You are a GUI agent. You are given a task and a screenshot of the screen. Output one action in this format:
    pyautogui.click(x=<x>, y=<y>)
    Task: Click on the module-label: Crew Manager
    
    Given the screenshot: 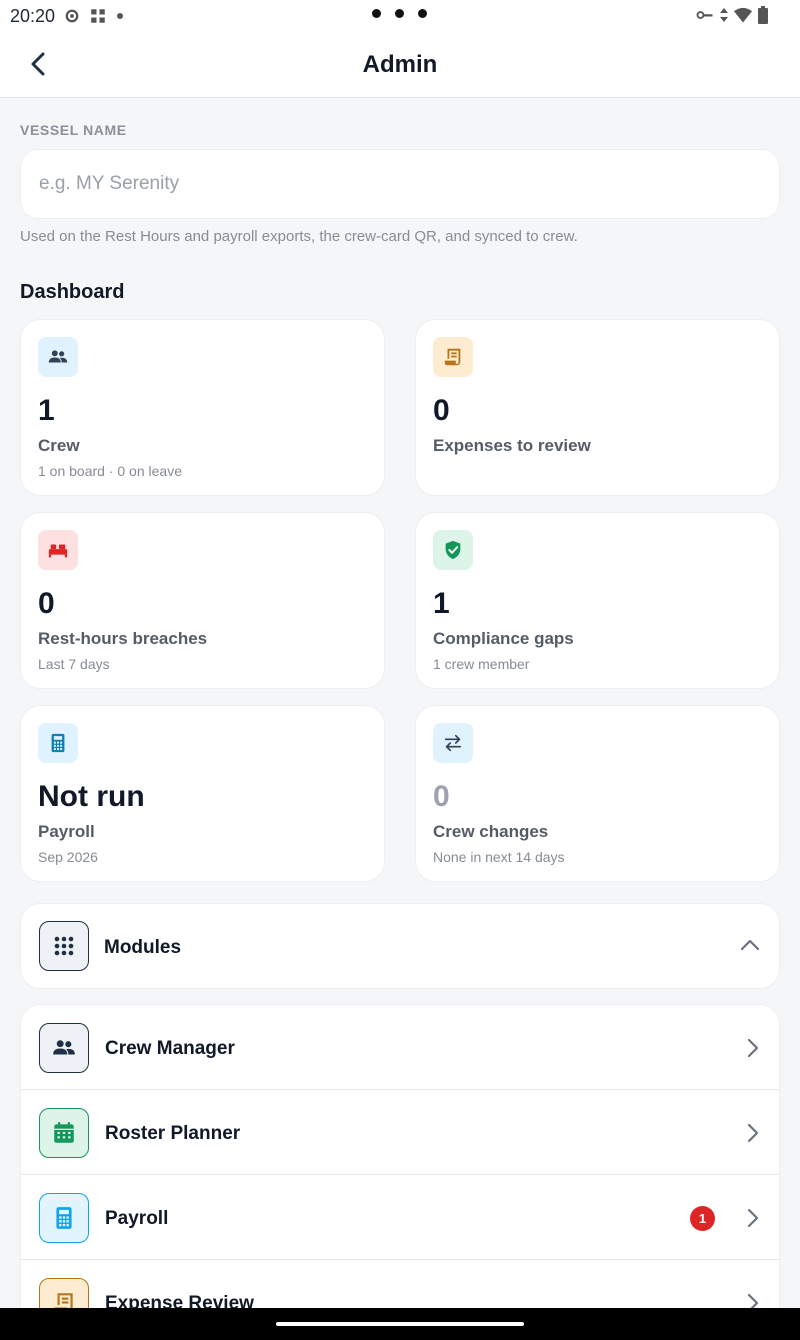 What is the action you would take?
    pyautogui.click(x=170, y=1048)
    